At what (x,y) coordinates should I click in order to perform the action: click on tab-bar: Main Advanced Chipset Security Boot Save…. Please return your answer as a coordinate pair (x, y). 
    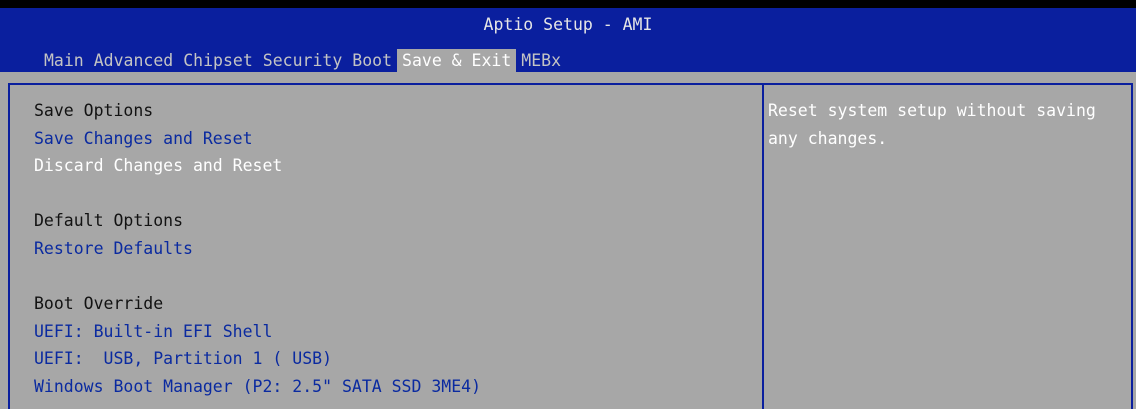
    Looking at the image, I should click on (302, 61).